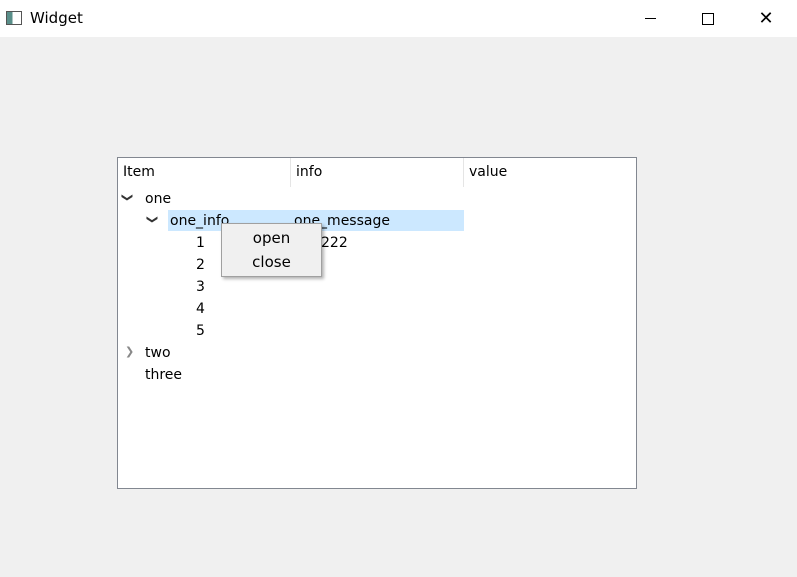 The height and width of the screenshot is (577, 797). What do you see at coordinates (271, 238) in the screenshot?
I see `menu-item-open: open` at bounding box center [271, 238].